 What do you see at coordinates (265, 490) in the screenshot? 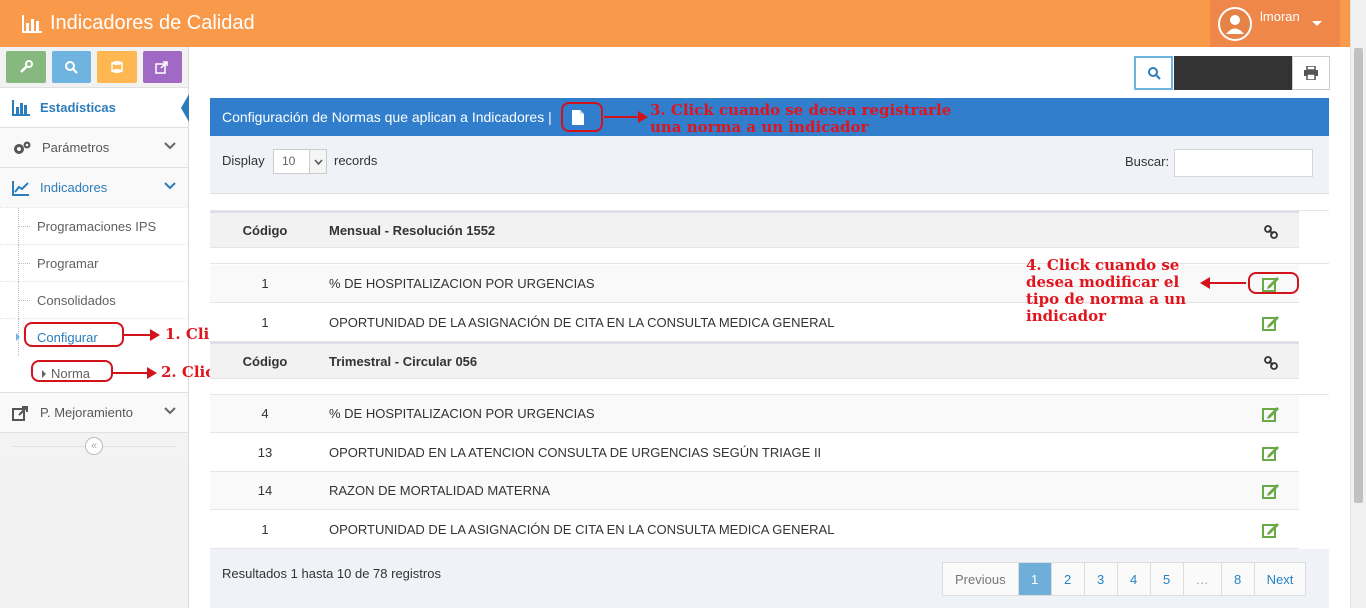
I see `row-code: 14` at bounding box center [265, 490].